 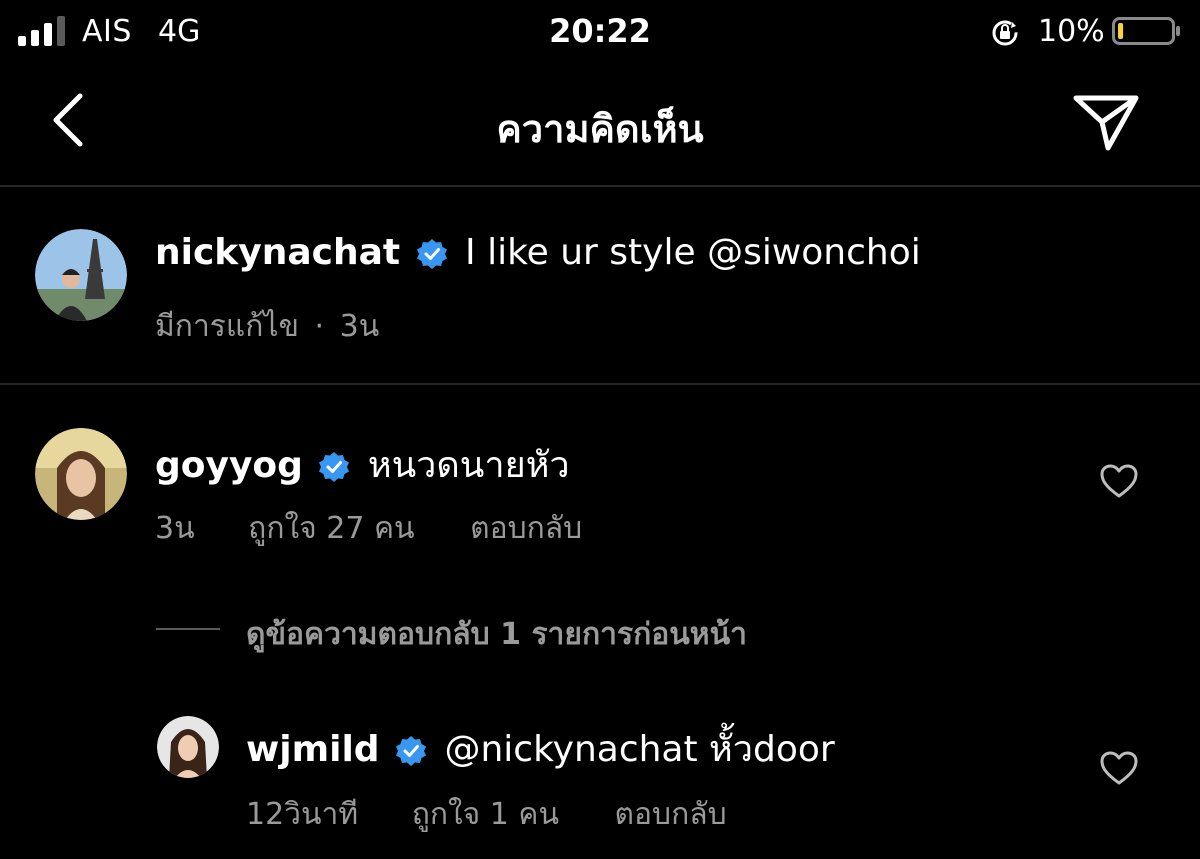 I want to click on reply-text: @nickynachat หั้วdoor, so click(x=639, y=749).